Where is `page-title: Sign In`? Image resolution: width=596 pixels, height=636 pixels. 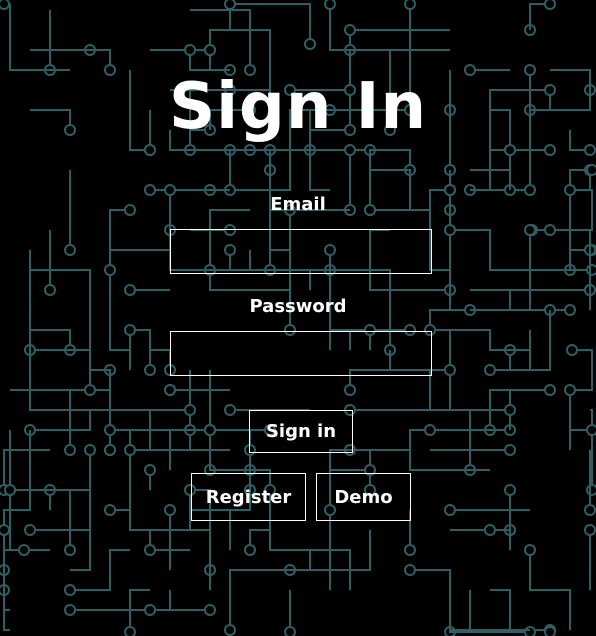 page-title: Sign In is located at coordinates (298, 107).